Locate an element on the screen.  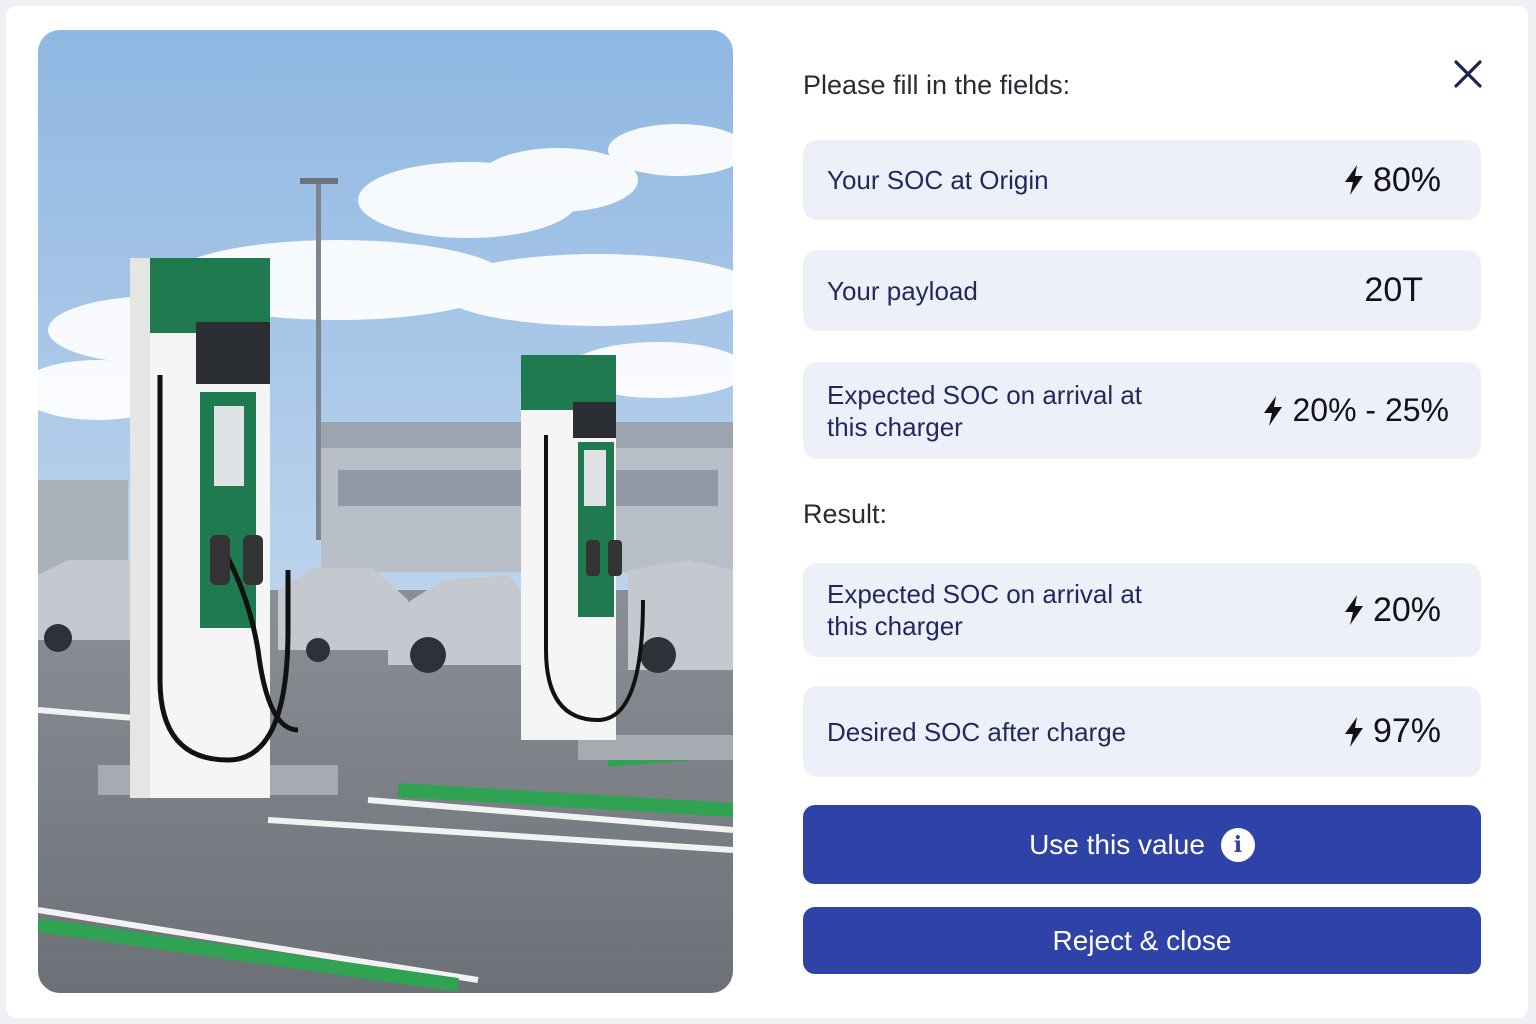
reject-close-label: Reject & close is located at coordinates (1142, 940).